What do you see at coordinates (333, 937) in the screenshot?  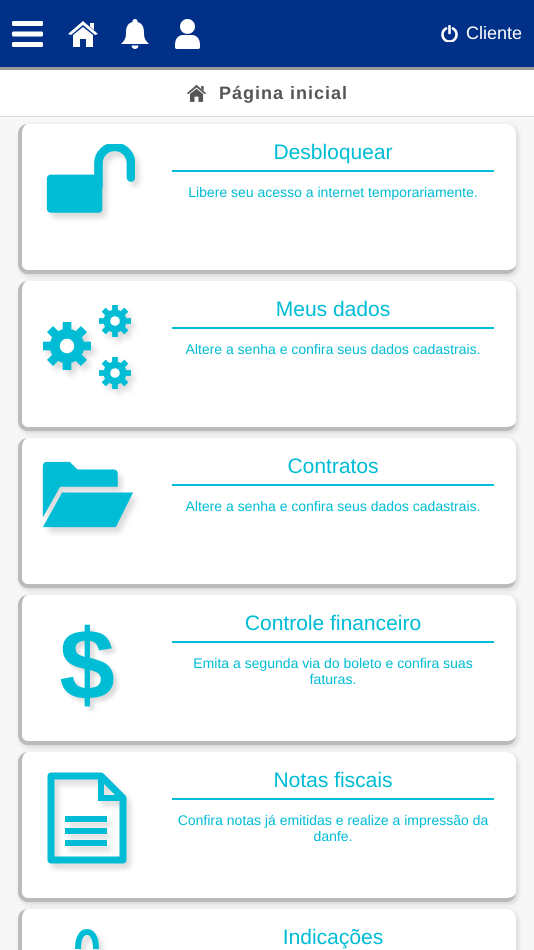 I see `card-title: Indicações` at bounding box center [333, 937].